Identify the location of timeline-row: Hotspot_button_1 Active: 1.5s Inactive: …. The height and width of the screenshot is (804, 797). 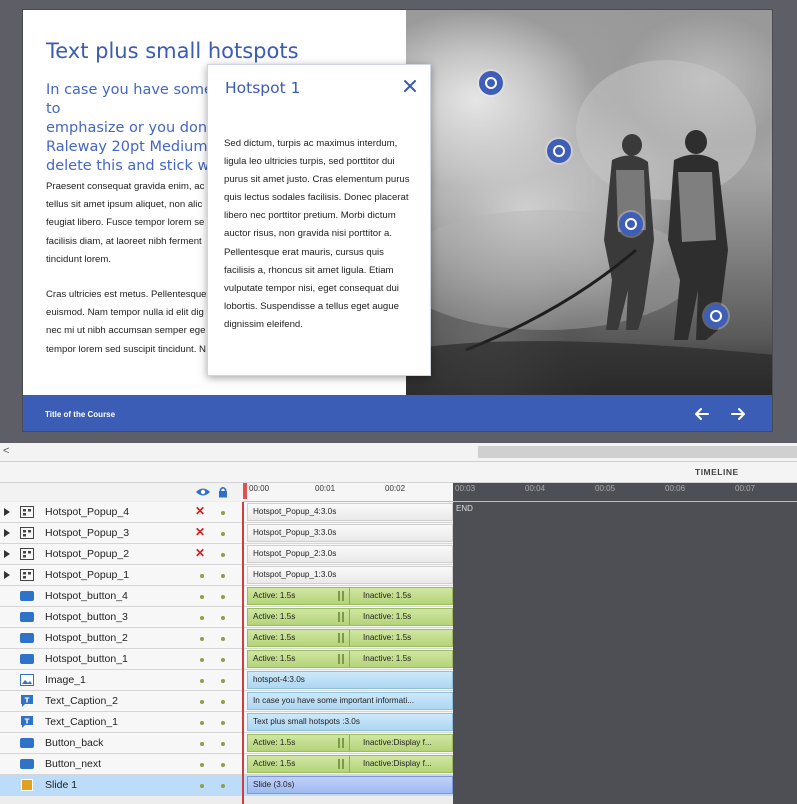
(226, 659).